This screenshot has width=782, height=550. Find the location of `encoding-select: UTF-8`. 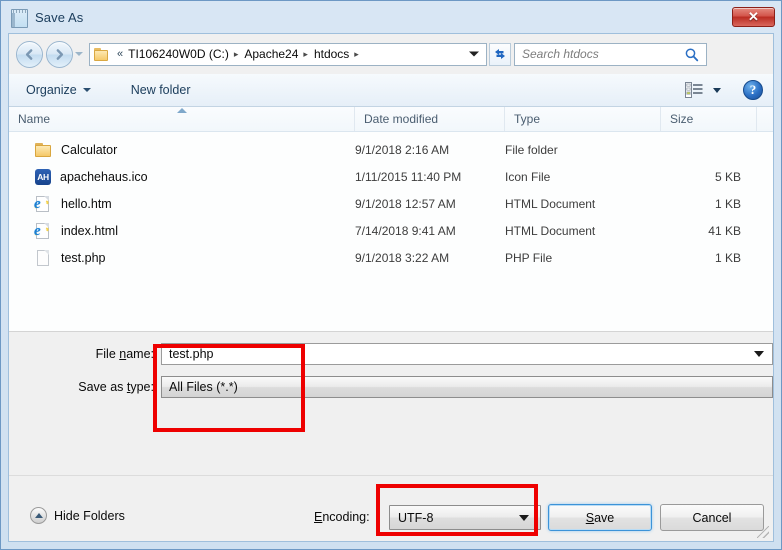

encoding-select: UTF-8 is located at coordinates (465, 517).